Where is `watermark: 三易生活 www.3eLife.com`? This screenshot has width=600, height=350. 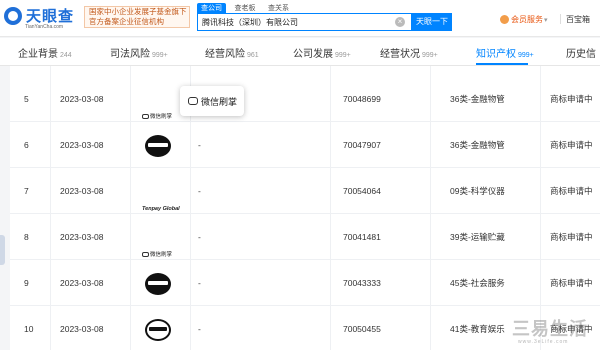
watermark: 三易生活 www.3eLife.com is located at coordinates (555, 331).